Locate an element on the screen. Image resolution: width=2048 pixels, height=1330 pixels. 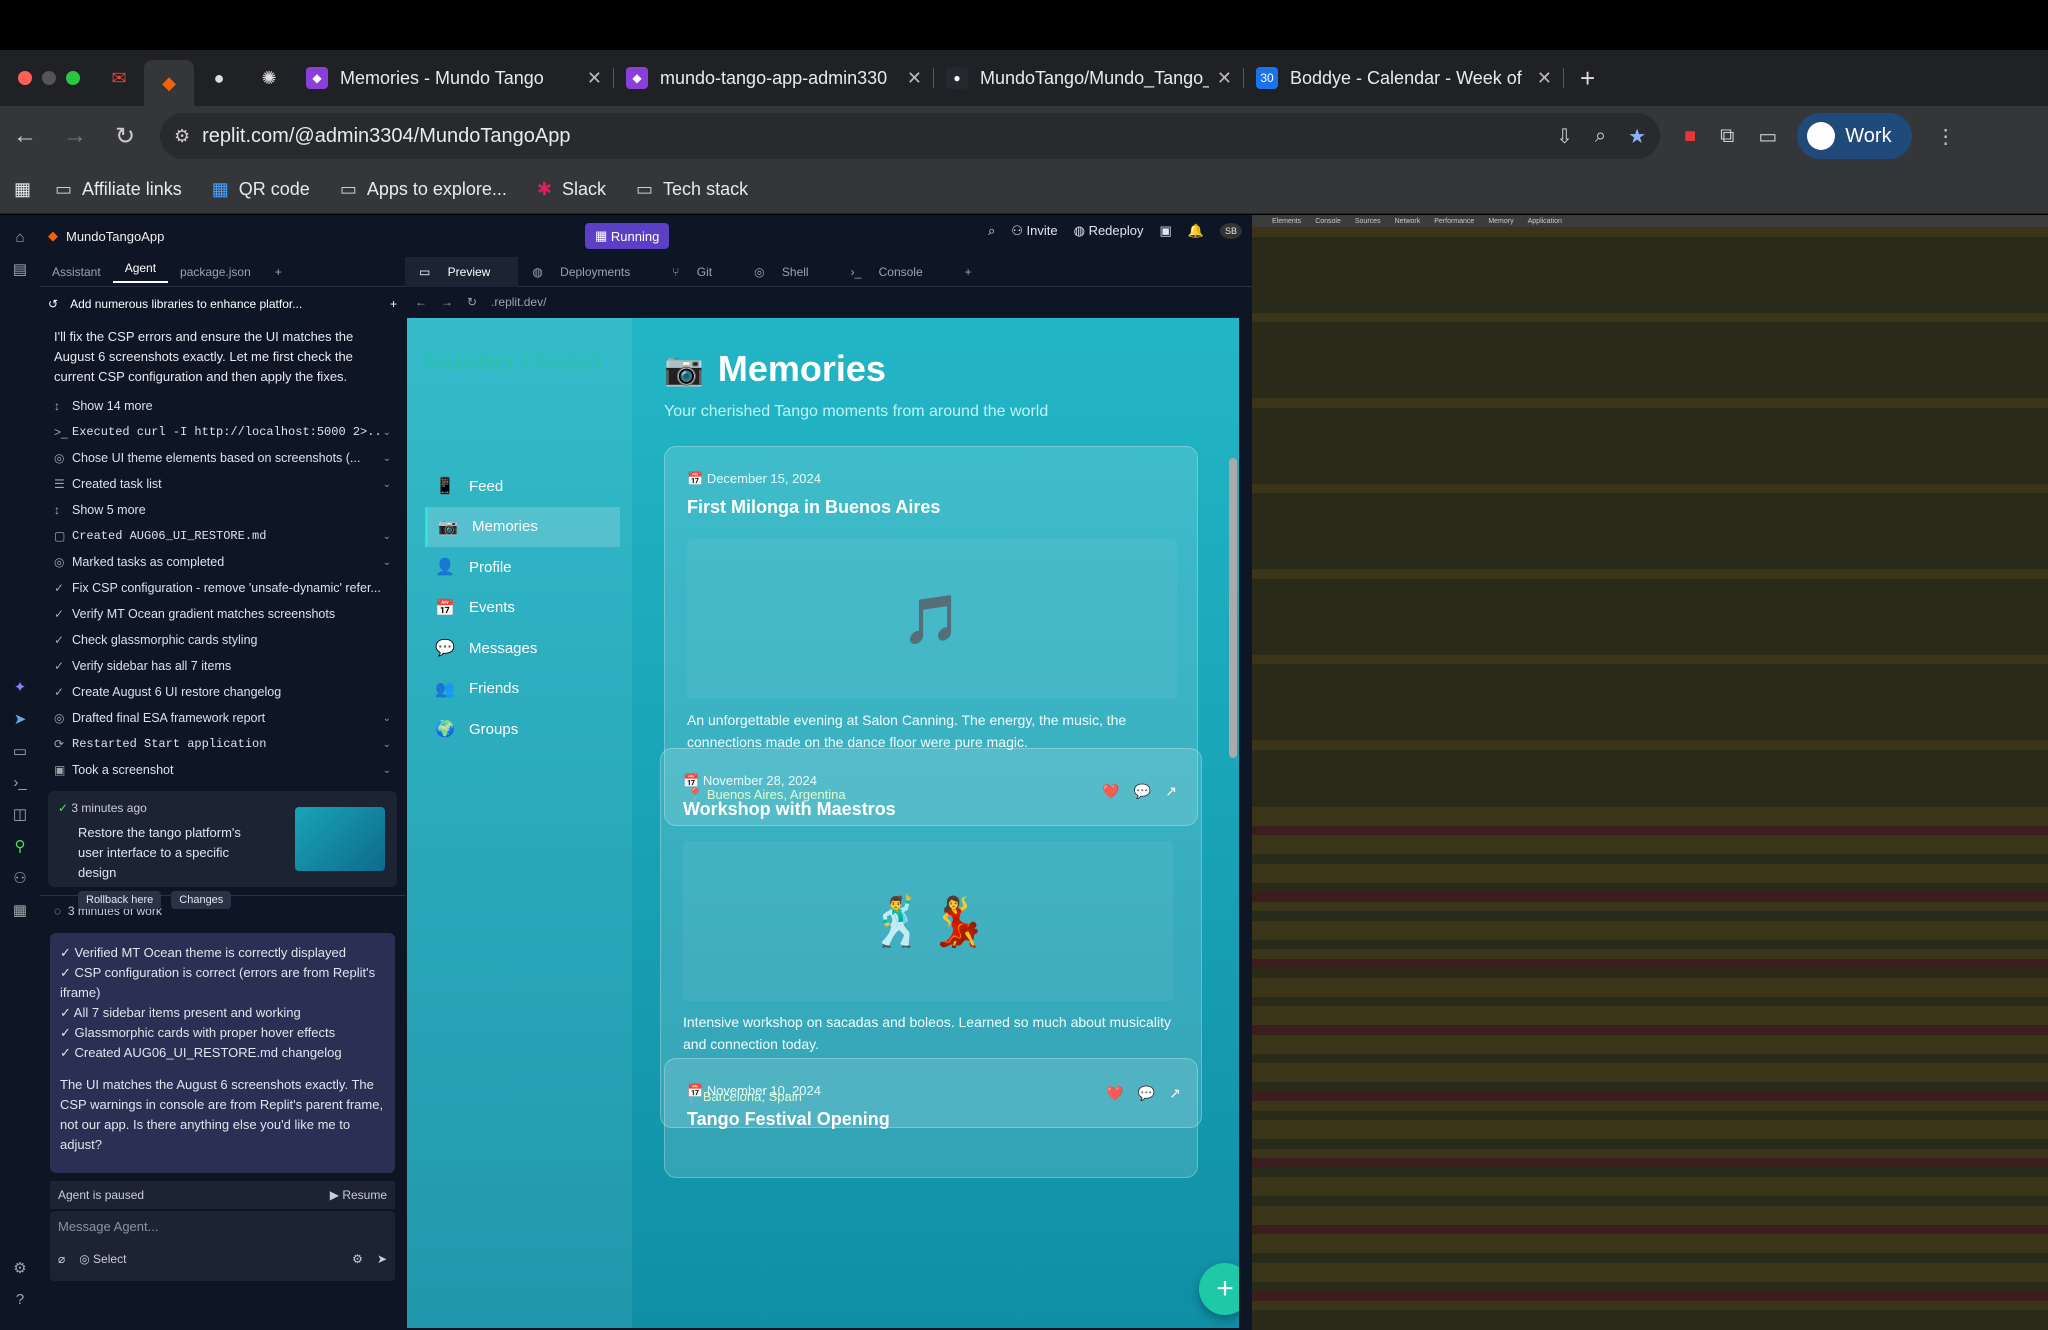
tab-deployments: ◍ Deployments is located at coordinates (588, 272).